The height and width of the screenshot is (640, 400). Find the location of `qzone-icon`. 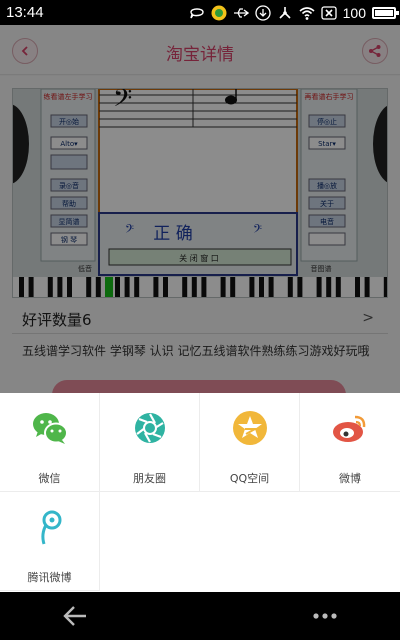

qzone-icon is located at coordinates (250, 428).